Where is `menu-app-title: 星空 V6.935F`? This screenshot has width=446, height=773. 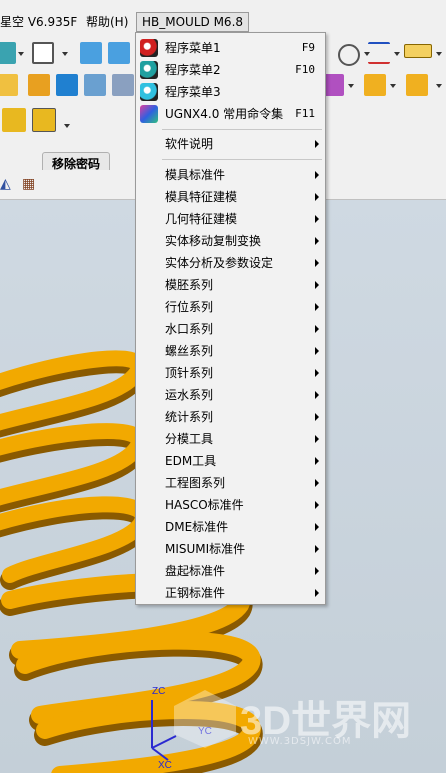
menu-app-title: 星空 V6.935F is located at coordinates (38, 22).